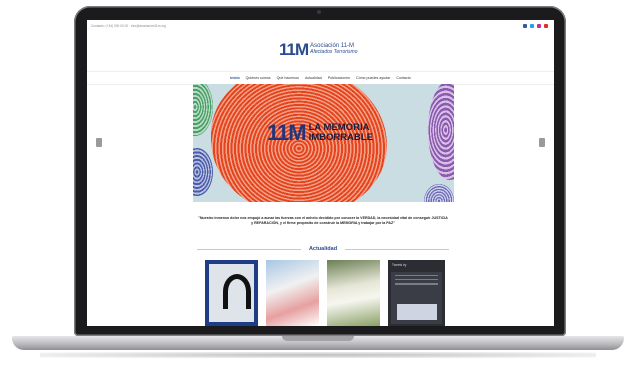 The image size is (636, 365). Describe the element at coordinates (319, 12) in the screenshot. I see `camera-dot` at that location.